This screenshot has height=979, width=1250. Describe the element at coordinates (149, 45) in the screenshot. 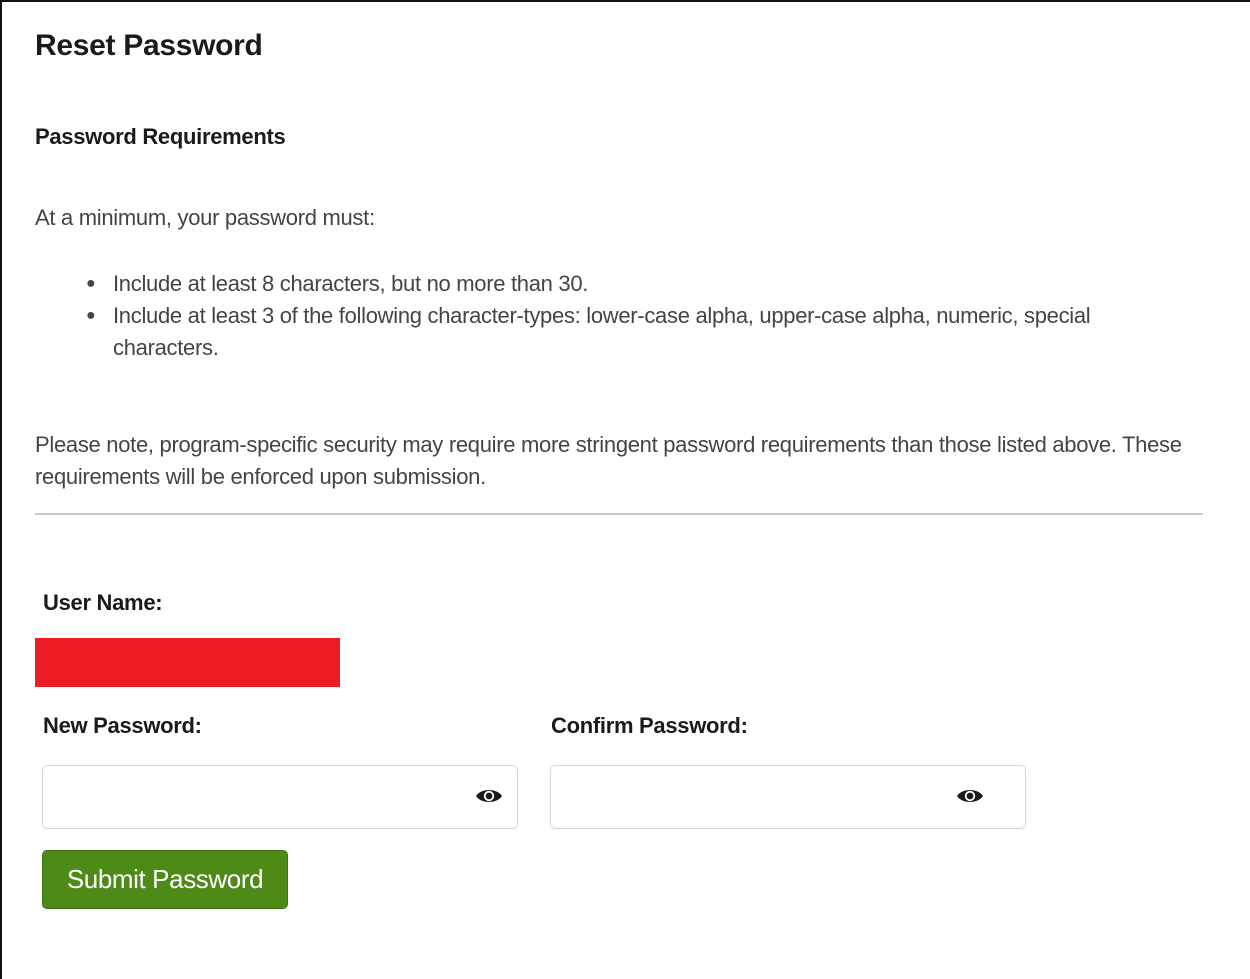

I see `page-title: Reset Password` at that location.